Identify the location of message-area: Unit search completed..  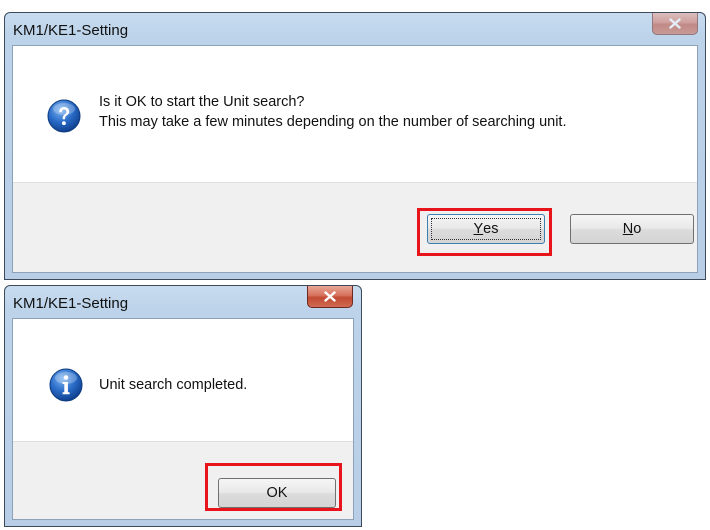
(183, 380).